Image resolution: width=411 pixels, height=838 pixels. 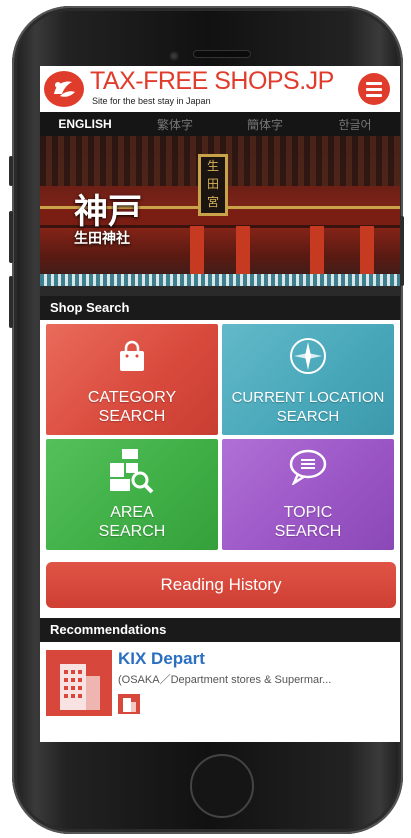 What do you see at coordinates (308, 494) in the screenshot?
I see `topic-search-button: TOPIC SEARCH` at bounding box center [308, 494].